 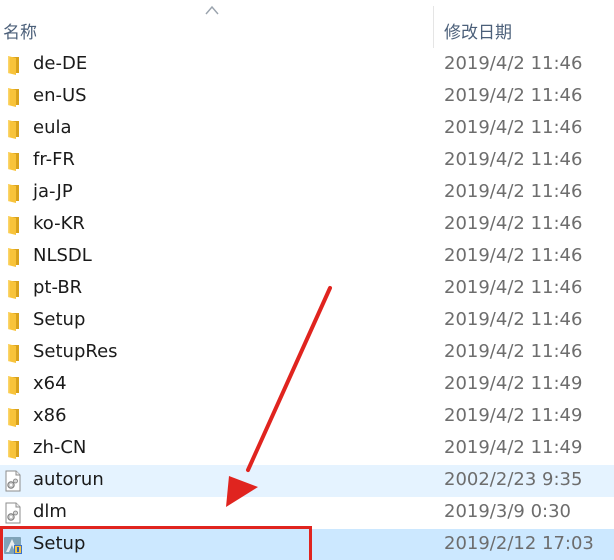 I want to click on file-row: dlm 2019/3/9 0:30, so click(x=307, y=513).